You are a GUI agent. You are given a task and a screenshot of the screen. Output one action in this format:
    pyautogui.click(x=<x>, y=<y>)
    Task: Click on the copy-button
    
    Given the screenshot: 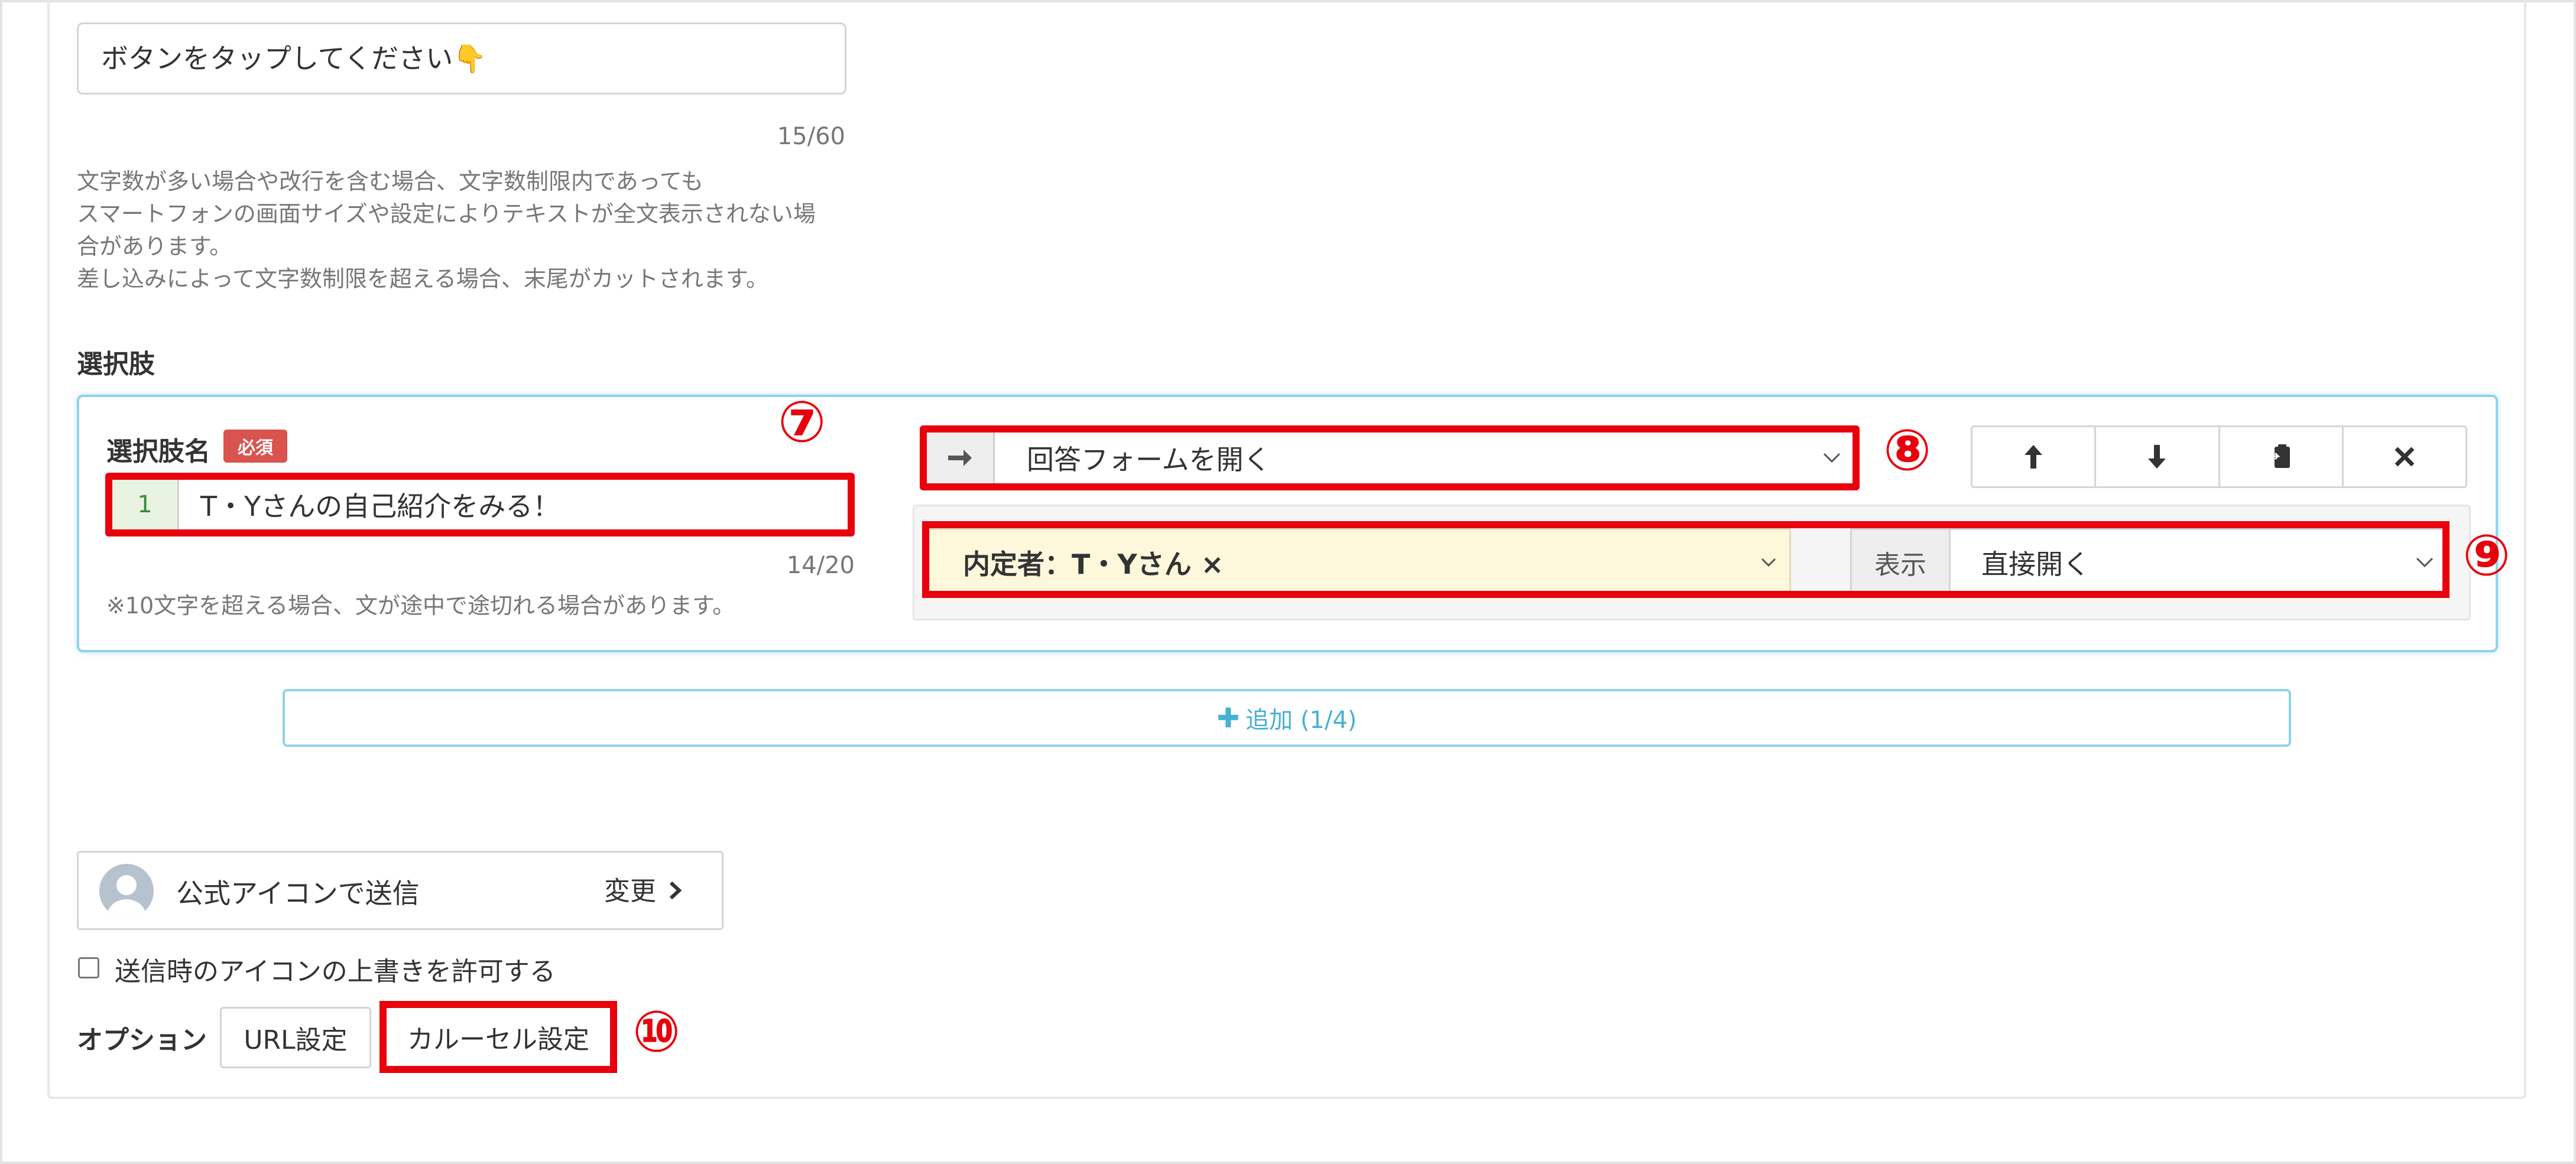 What is the action you would take?
    pyautogui.click(x=2280, y=456)
    